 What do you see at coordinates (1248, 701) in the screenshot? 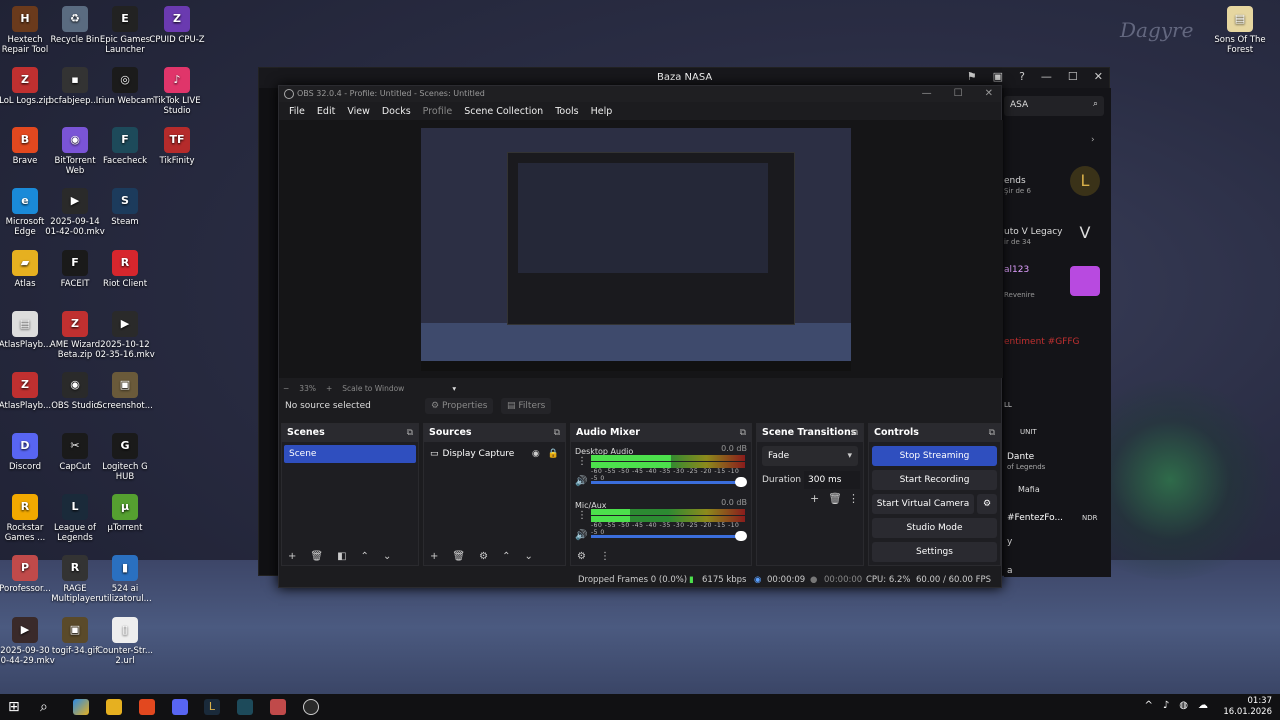
I see `clock-time: 01:37` at bounding box center [1248, 701].